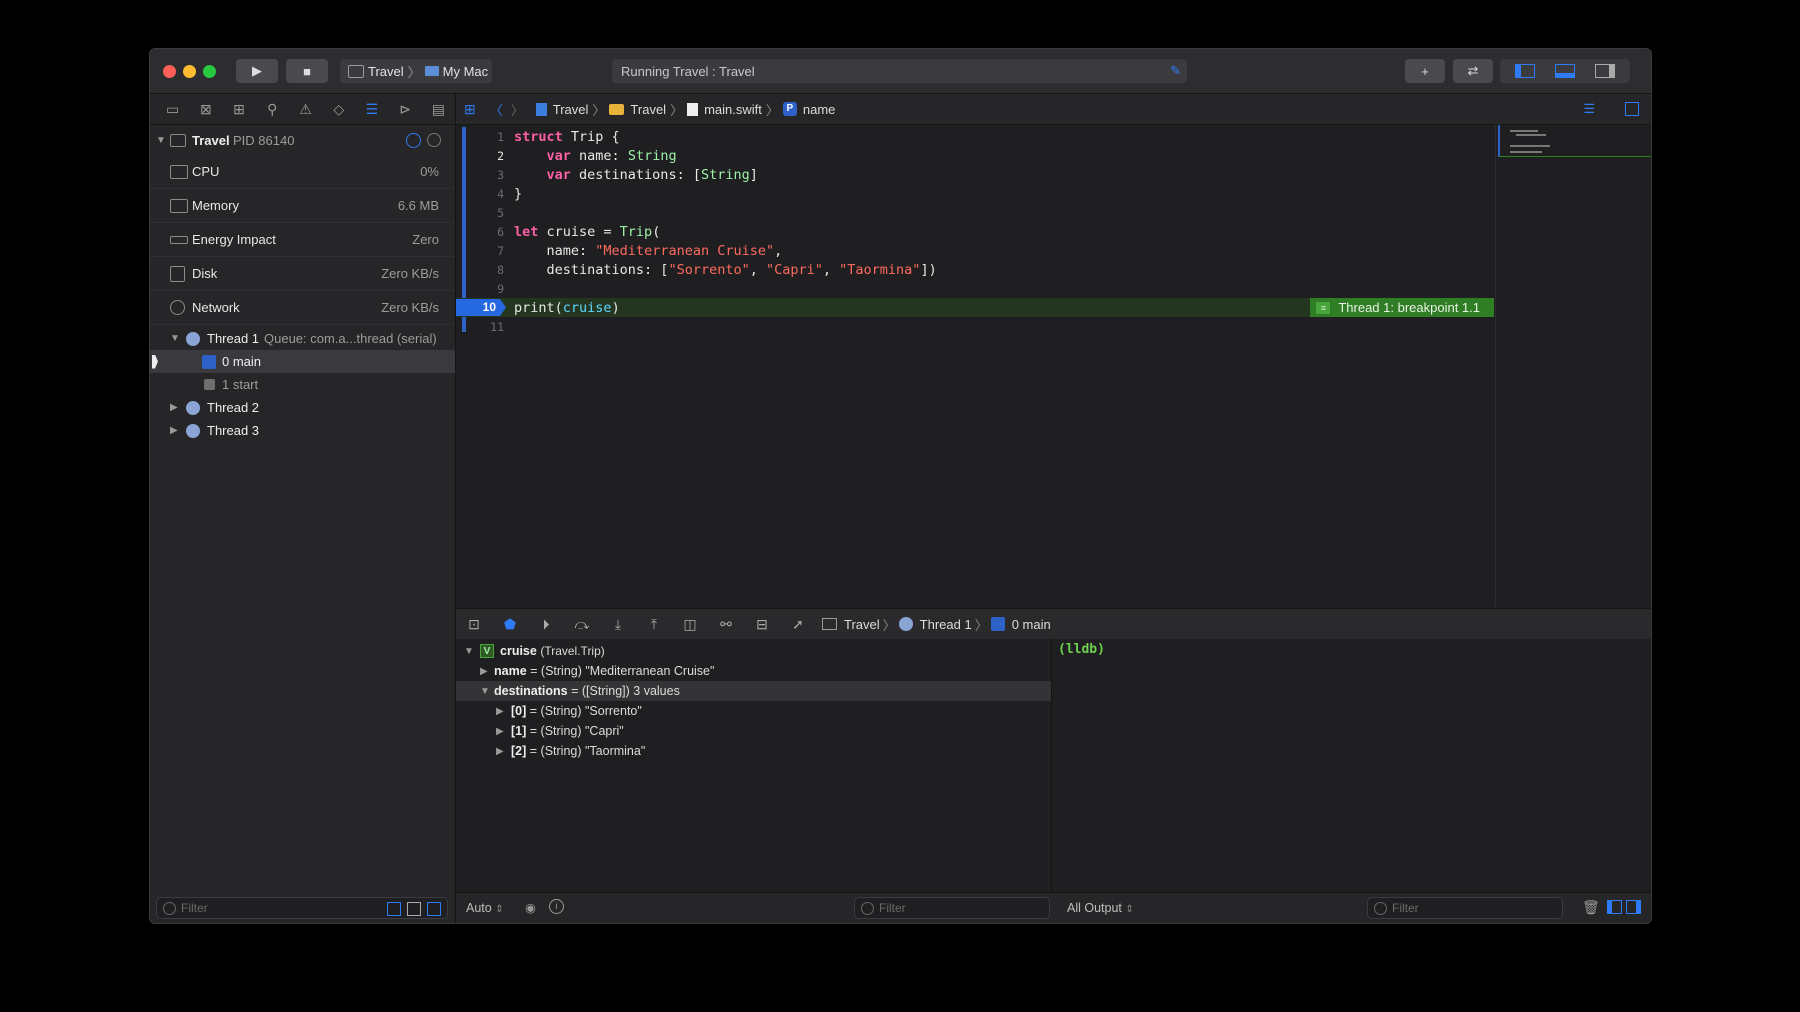  I want to click on run-button: ▶, so click(257, 71).